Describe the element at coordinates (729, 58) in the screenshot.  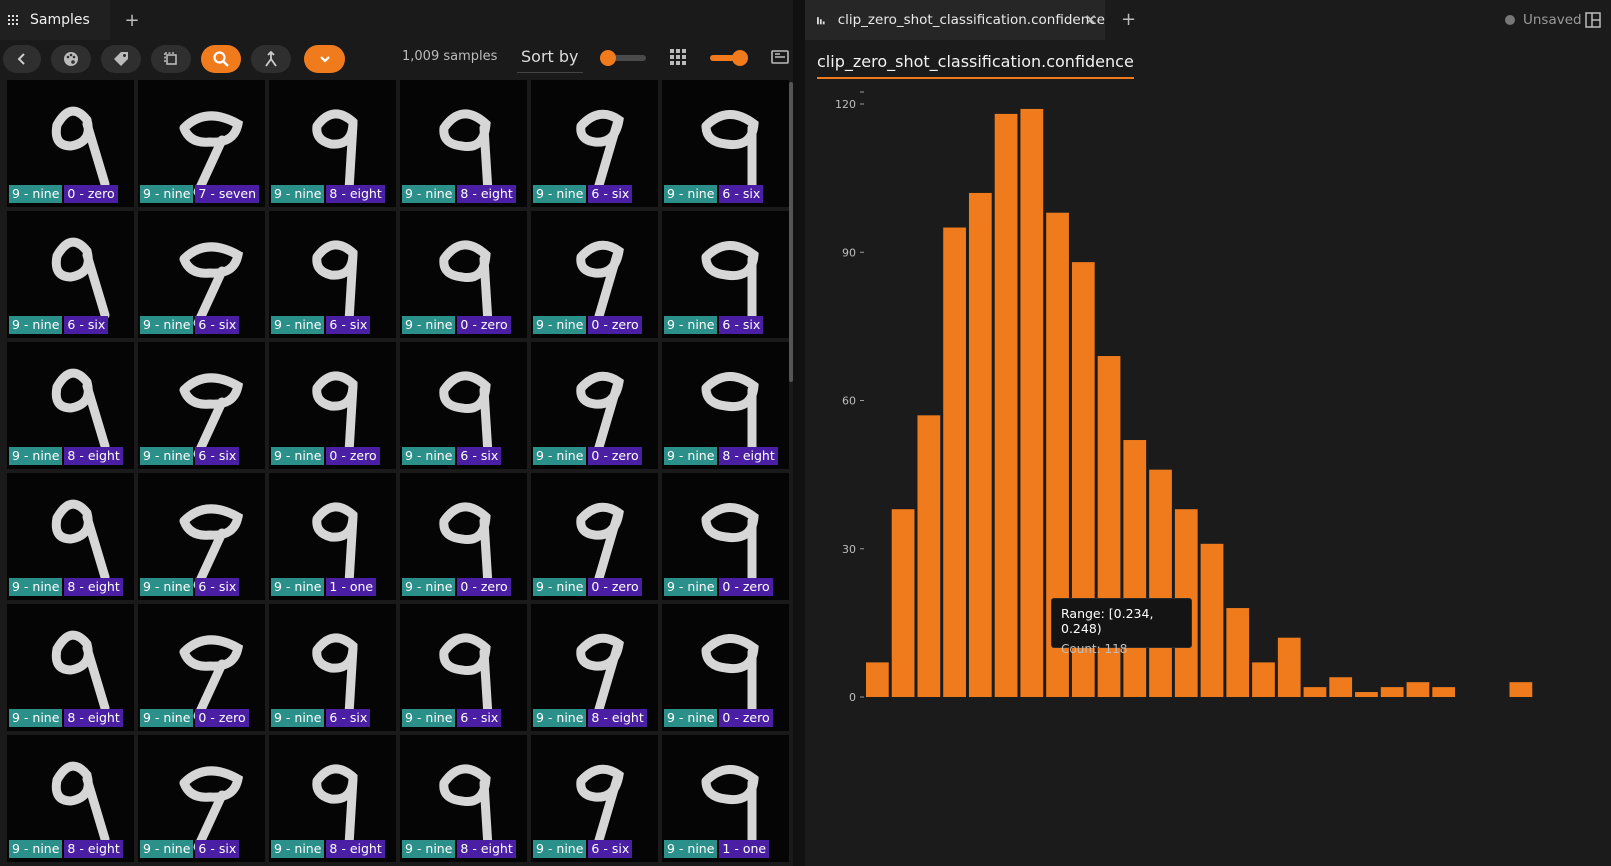
I see `grid-zoom-slider` at that location.